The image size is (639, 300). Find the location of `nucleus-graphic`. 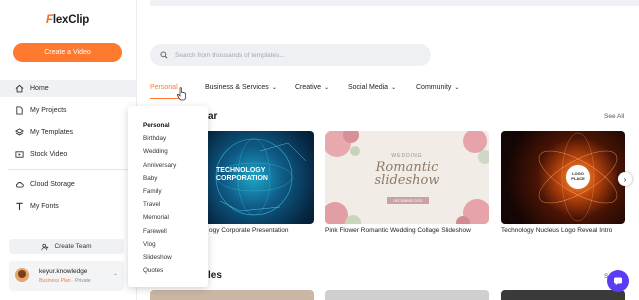

nucleus-graphic is located at coordinates (578, 177).